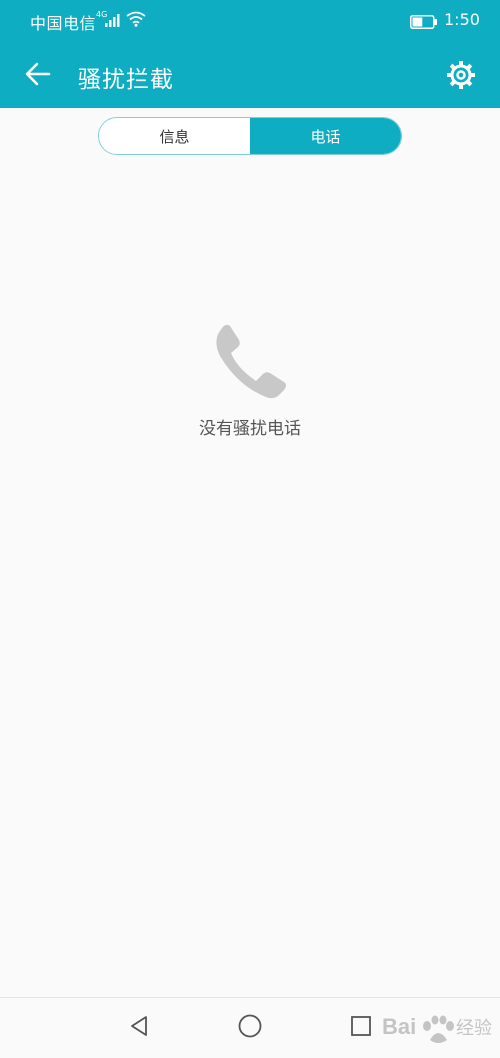  I want to click on circle-home-icon, so click(250, 1028).